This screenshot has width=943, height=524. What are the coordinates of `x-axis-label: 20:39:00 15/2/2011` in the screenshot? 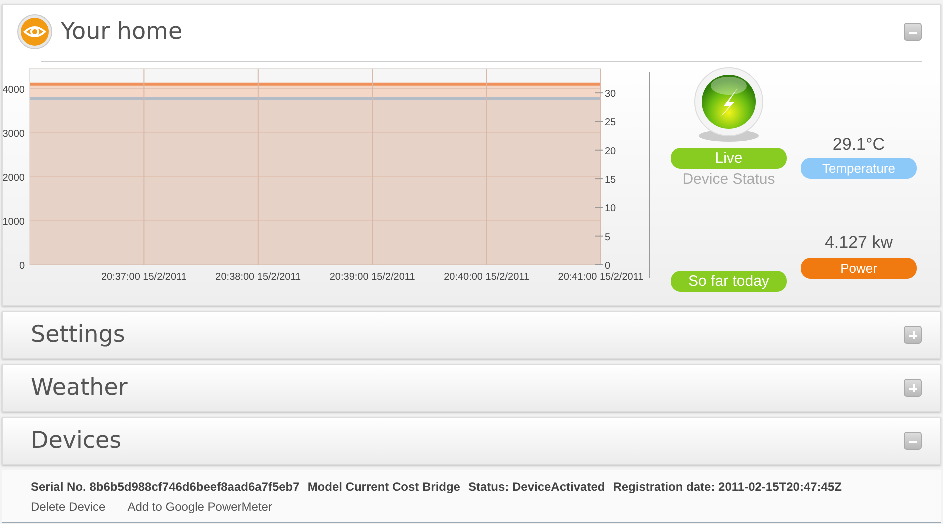 It's located at (373, 277).